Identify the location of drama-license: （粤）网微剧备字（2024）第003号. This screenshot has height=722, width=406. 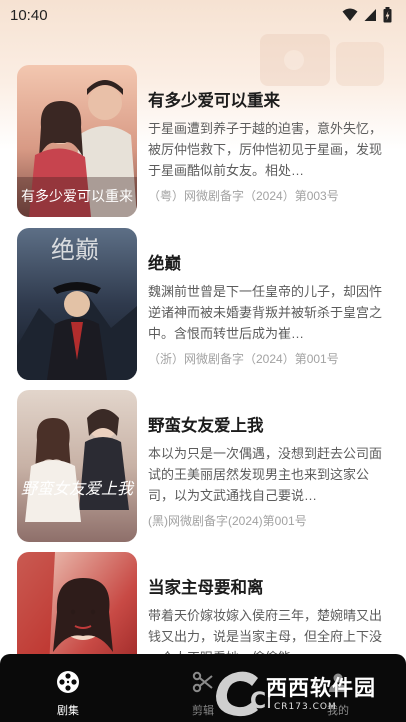
(243, 196).